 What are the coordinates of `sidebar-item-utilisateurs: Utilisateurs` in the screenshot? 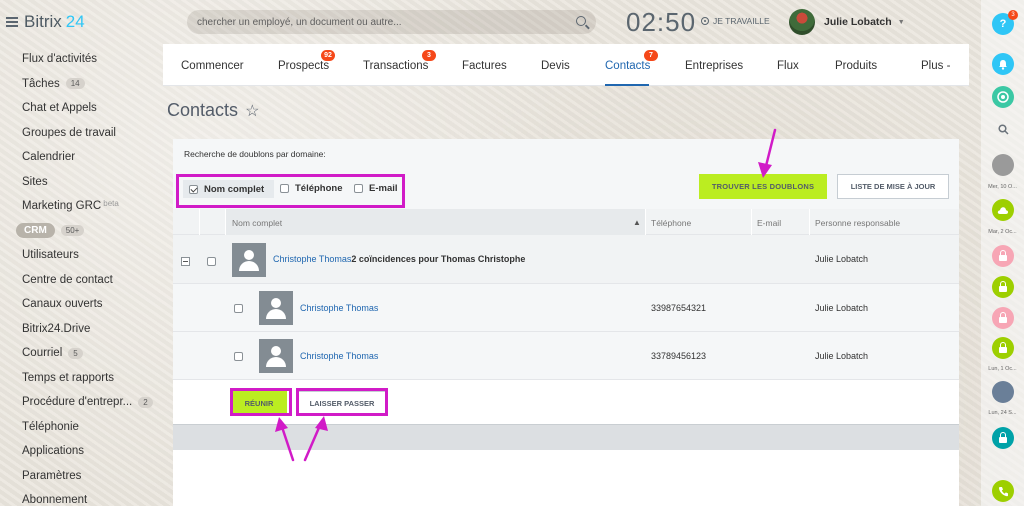 It's located at (92, 255).